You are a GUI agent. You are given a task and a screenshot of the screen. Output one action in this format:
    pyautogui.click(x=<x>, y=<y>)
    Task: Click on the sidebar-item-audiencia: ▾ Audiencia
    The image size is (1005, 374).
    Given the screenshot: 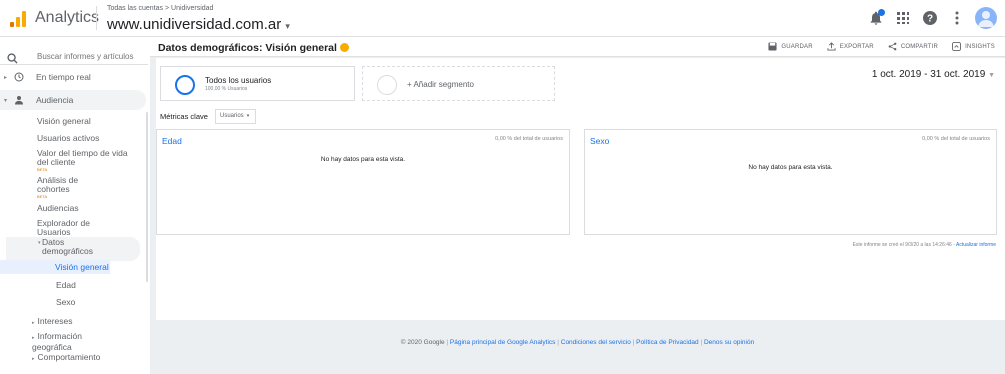 What is the action you would take?
    pyautogui.click(x=73, y=100)
    